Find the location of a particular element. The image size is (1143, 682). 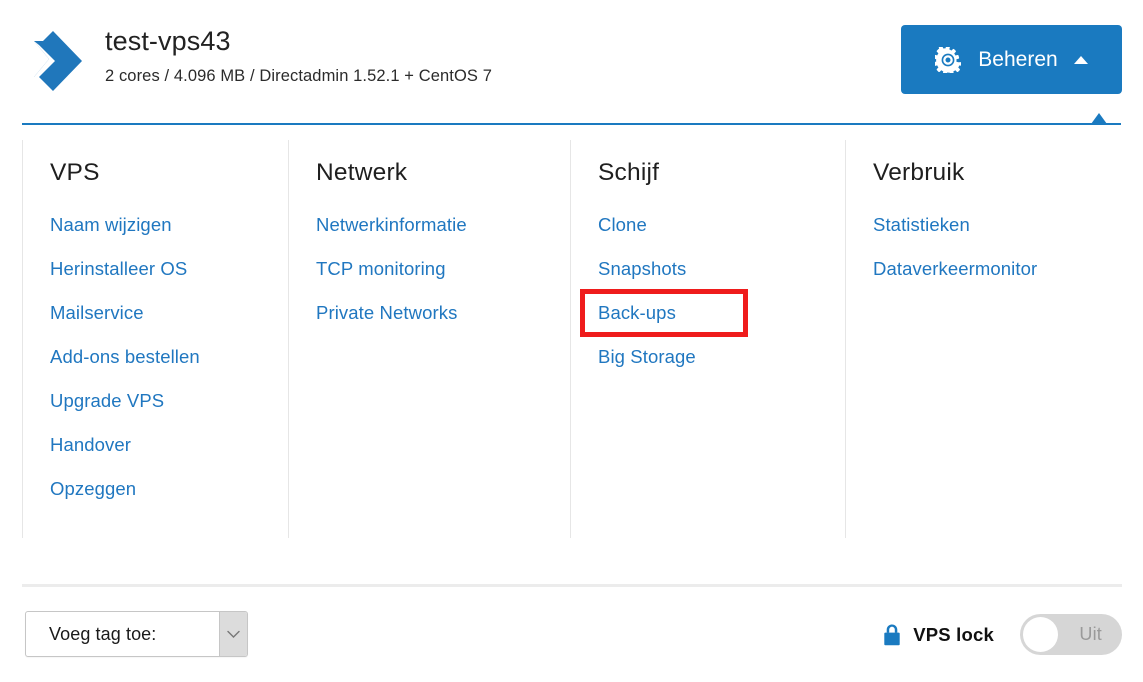

column-heading: Verbruik is located at coordinates (919, 172).